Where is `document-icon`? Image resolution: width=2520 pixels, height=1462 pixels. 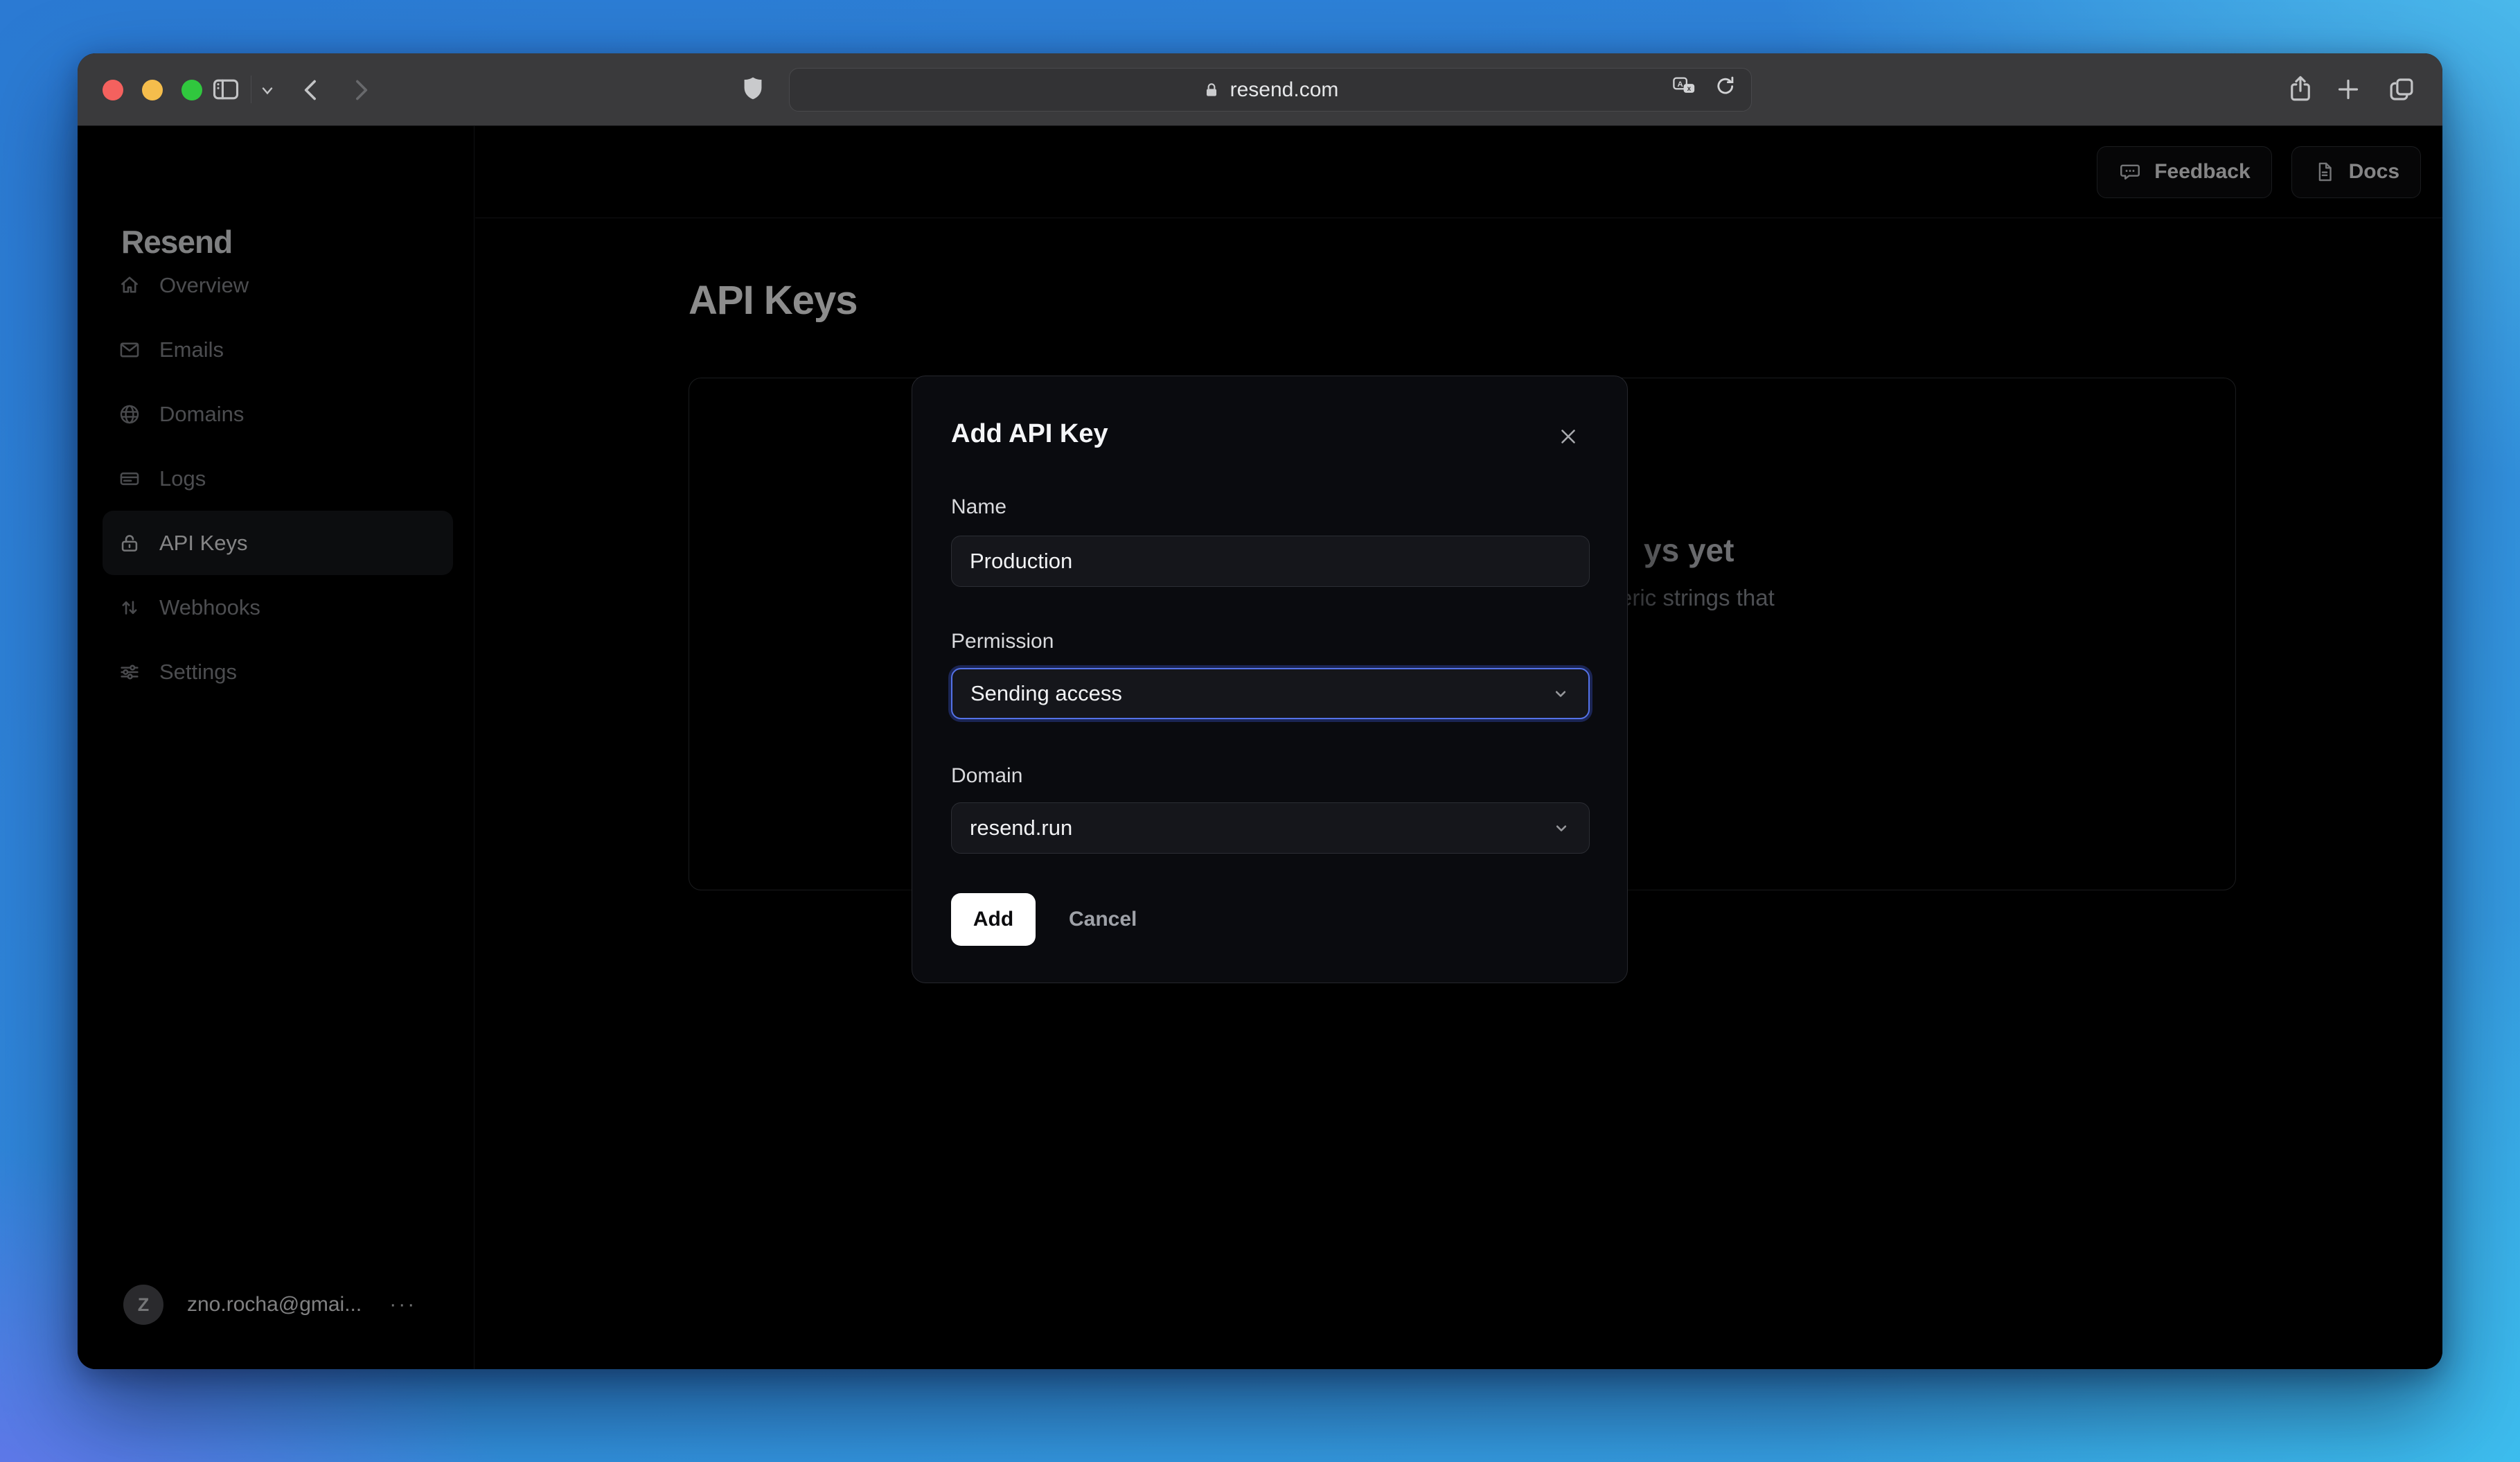 document-icon is located at coordinates (2324, 172).